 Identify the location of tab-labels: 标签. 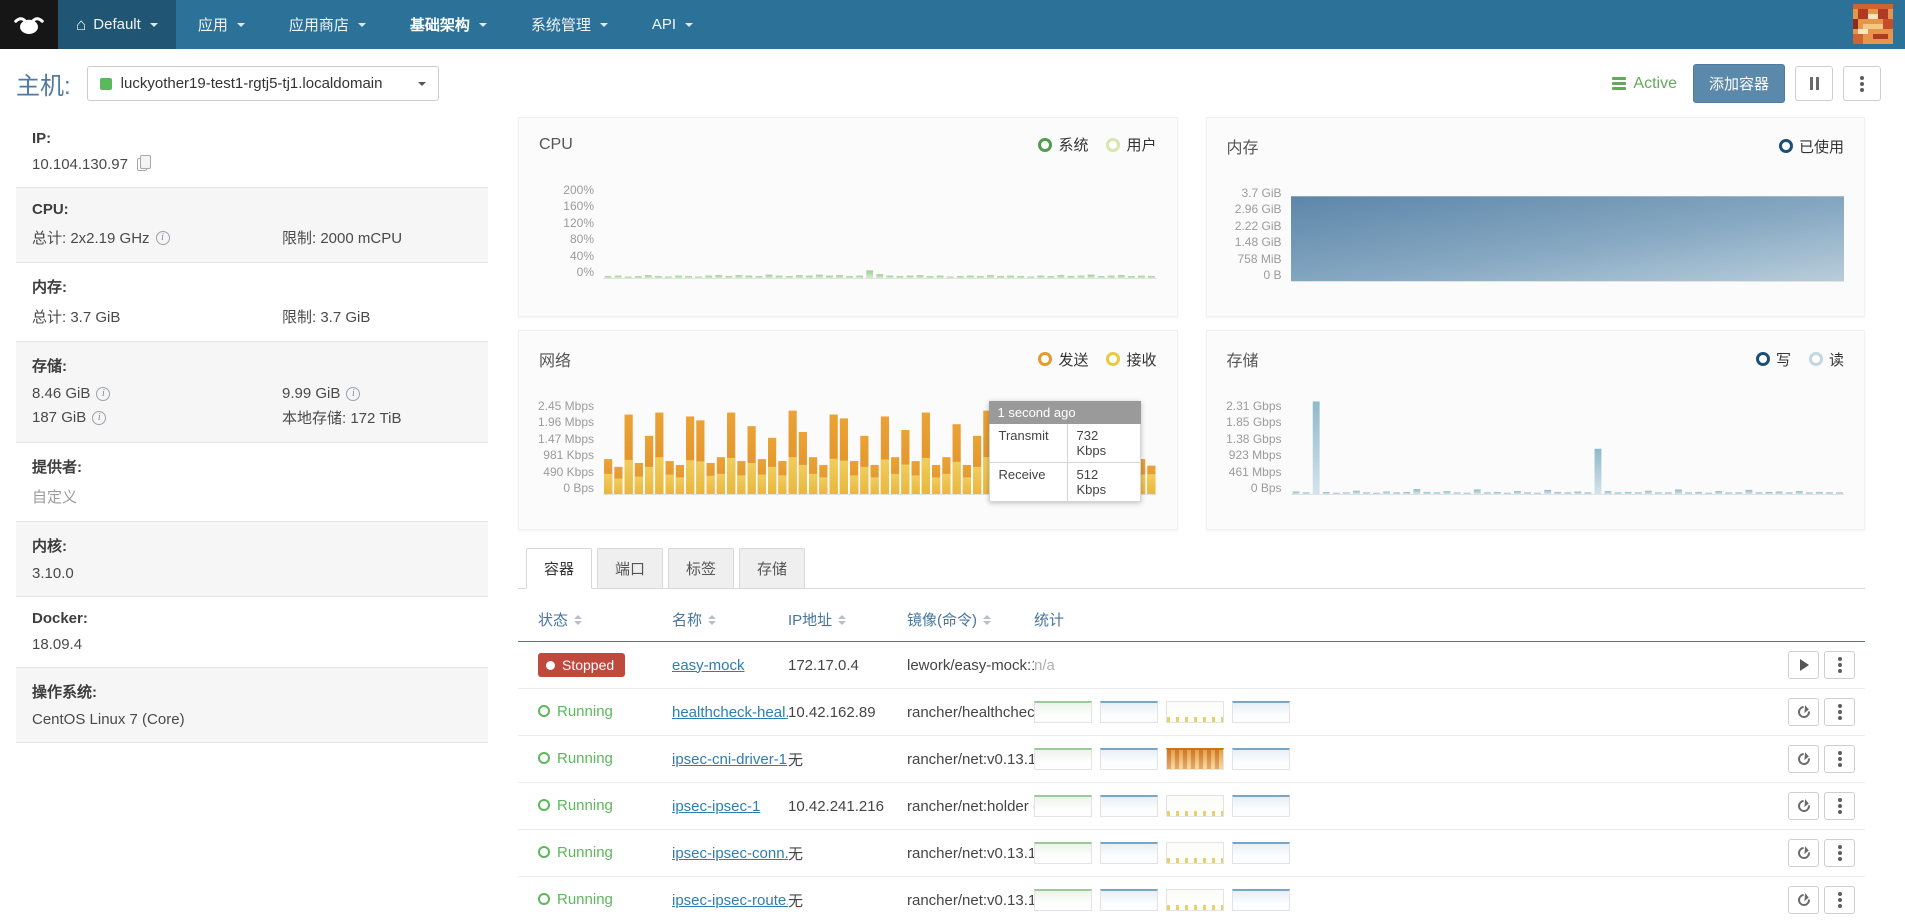
(701, 568).